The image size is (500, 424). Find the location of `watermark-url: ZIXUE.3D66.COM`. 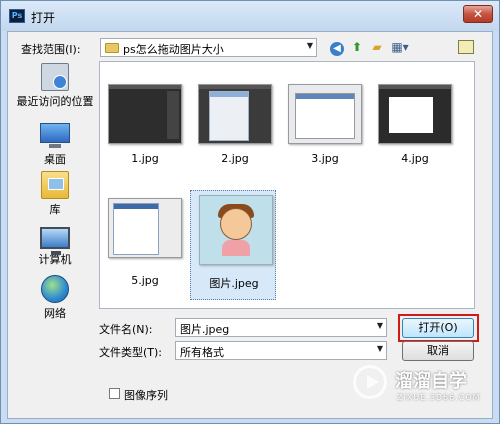

watermark-url: ZIXUE.3D66.COM is located at coordinates (439, 397).